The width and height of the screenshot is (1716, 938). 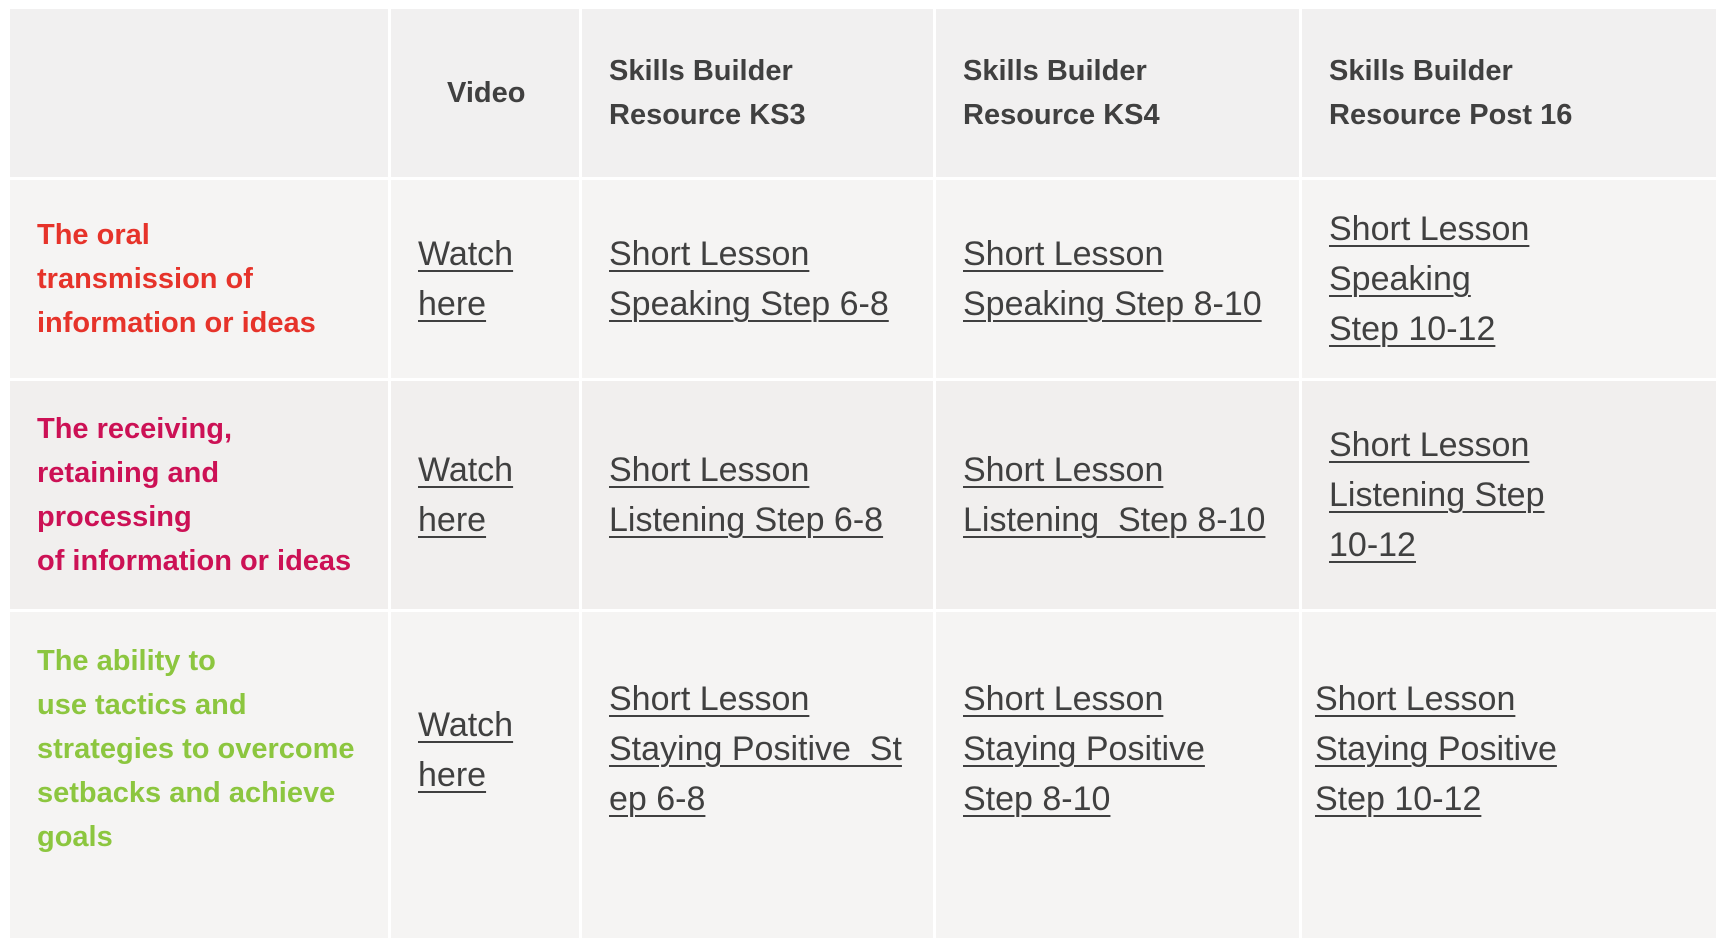 What do you see at coordinates (498, 750) in the screenshot?
I see `watch-here-link-staying-positive: Watch here` at bounding box center [498, 750].